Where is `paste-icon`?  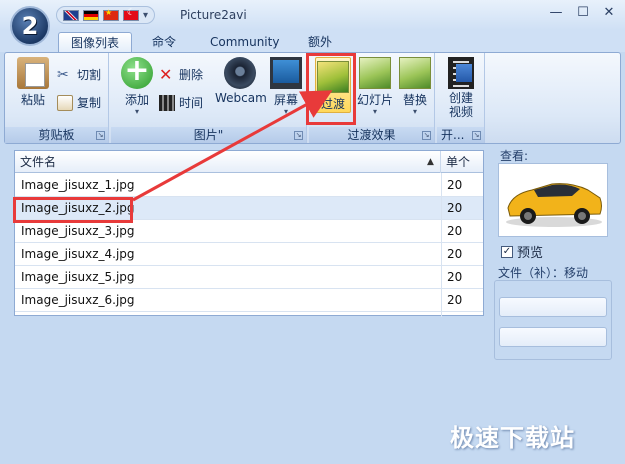
paste-icon is located at coordinates (33, 73).